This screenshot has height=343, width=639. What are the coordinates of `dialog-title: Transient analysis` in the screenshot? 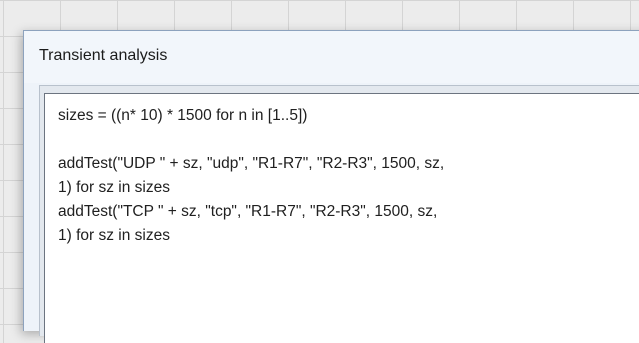 It's located at (103, 55).